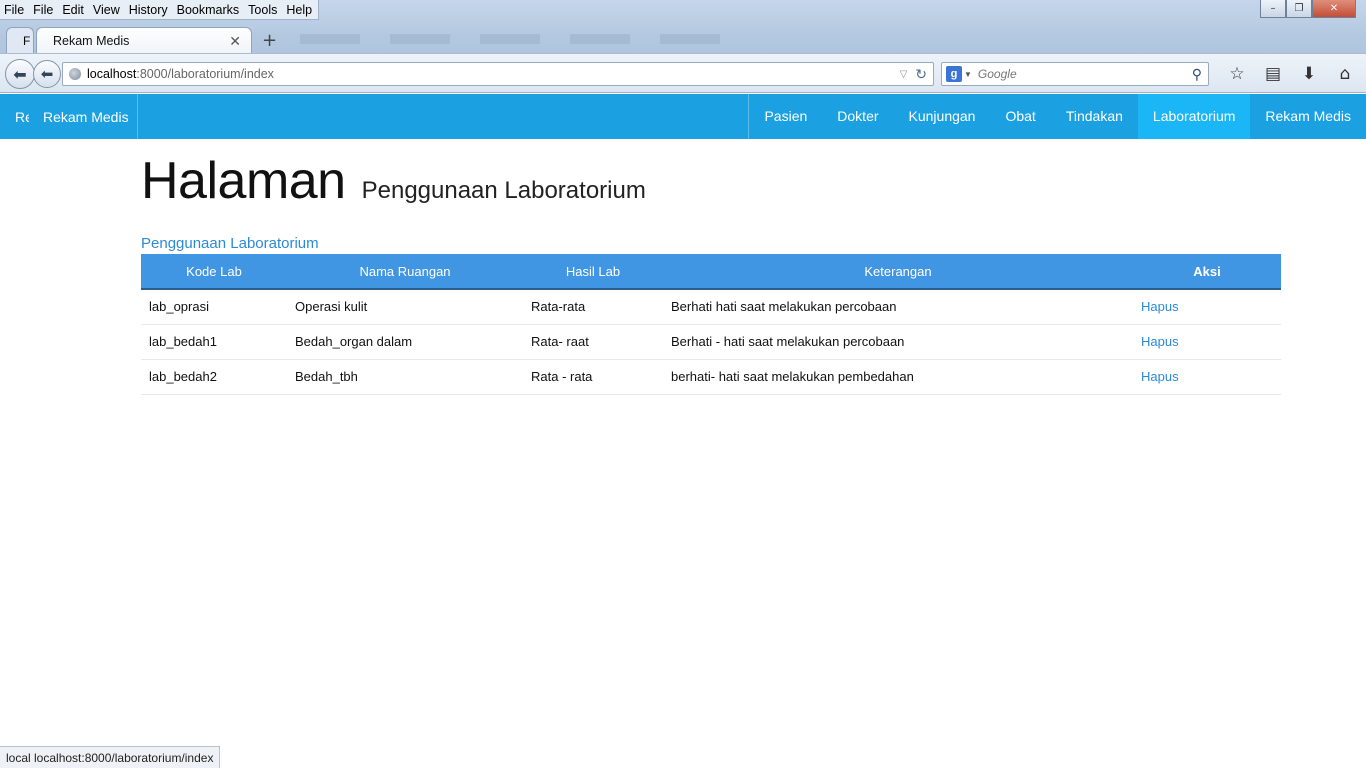 The image size is (1366, 768). Describe the element at coordinates (898, 342) in the screenshot. I see `cell-keterangan: Berhati - hati saat melakukan percobaan` at that location.